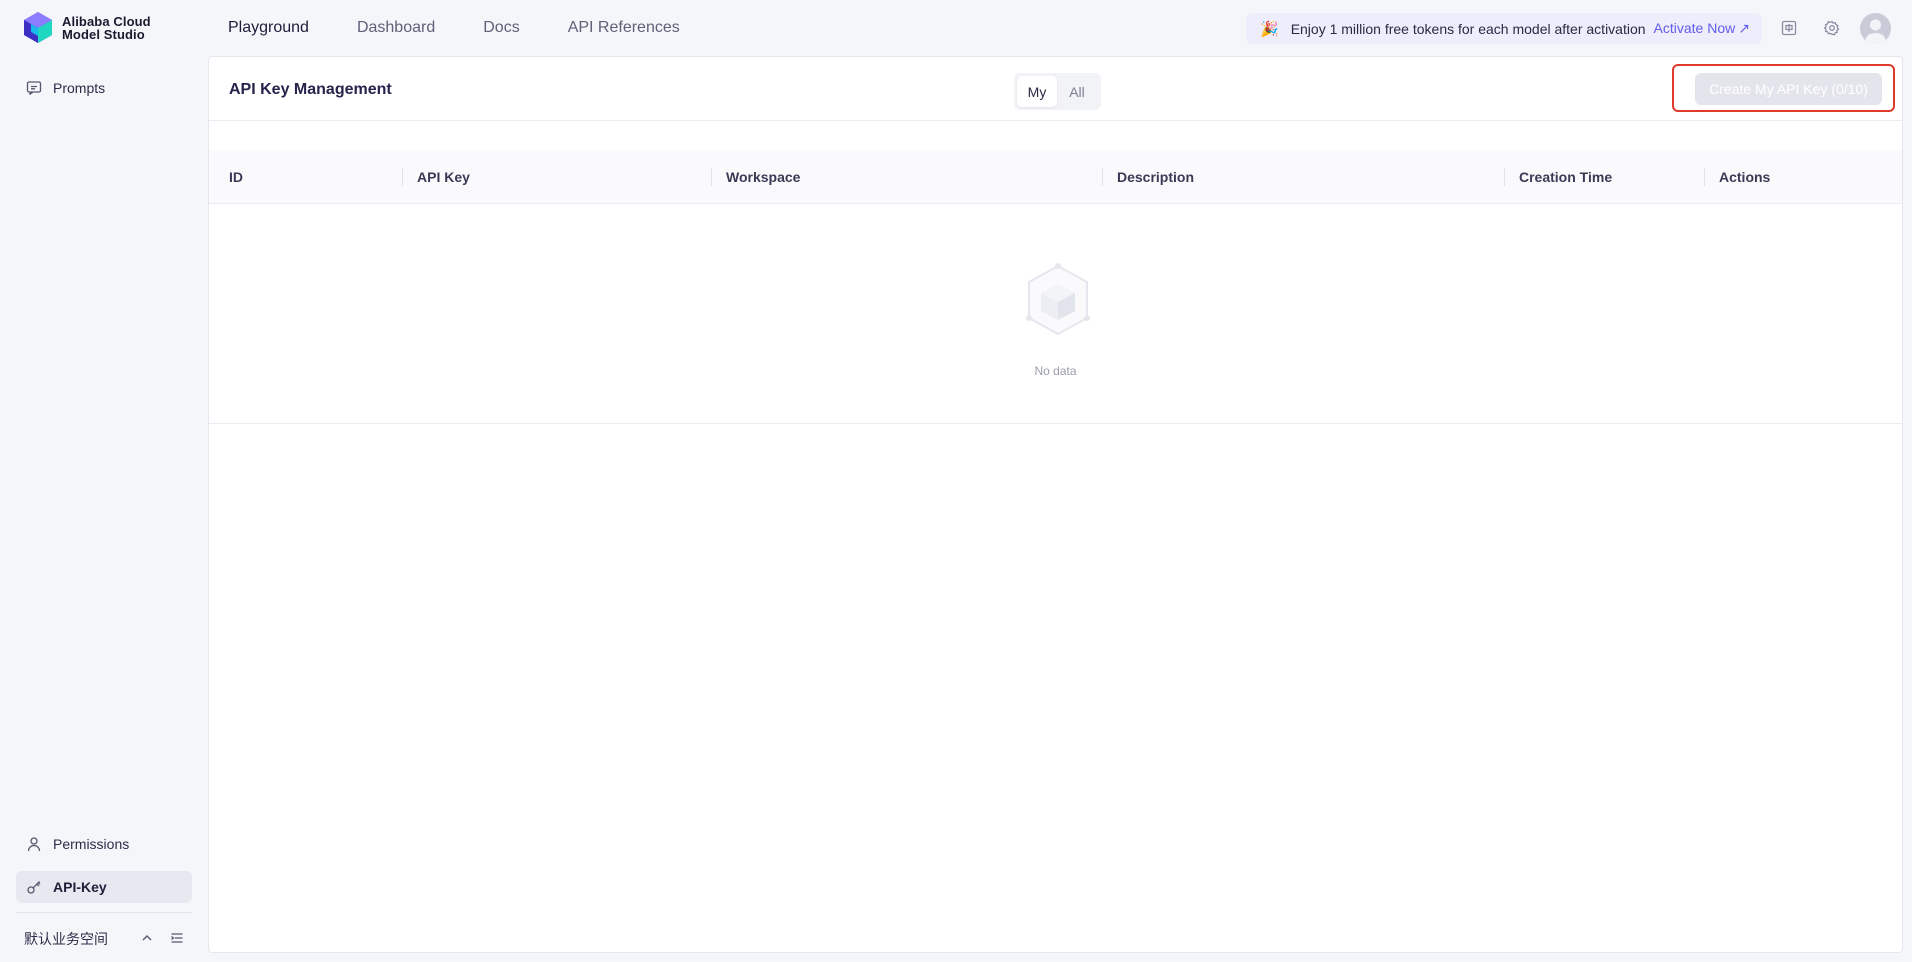  Describe the element at coordinates (1037, 91) in the screenshot. I see `filter-my: My` at that location.